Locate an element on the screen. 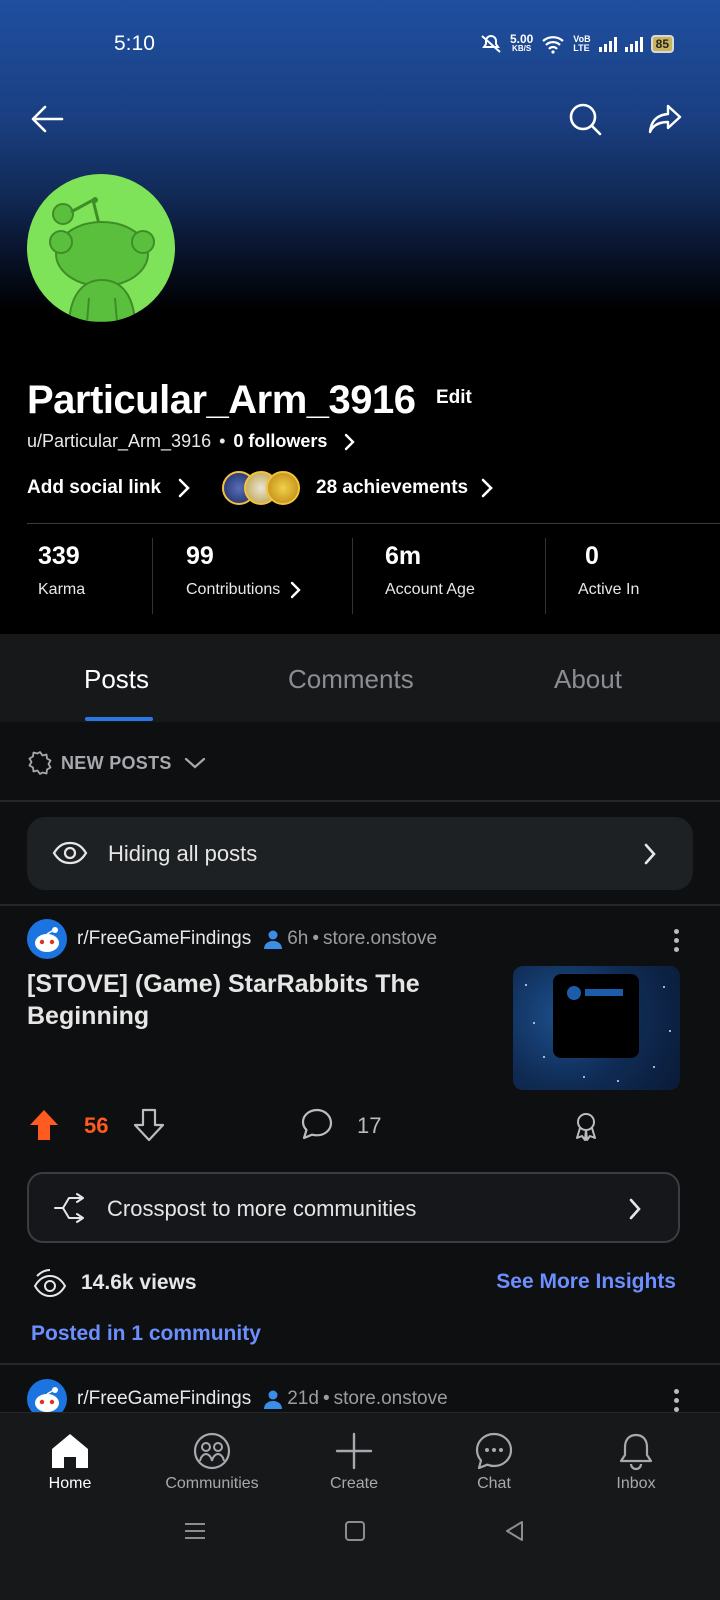  network-type: VoB LTE is located at coordinates (582, 43).